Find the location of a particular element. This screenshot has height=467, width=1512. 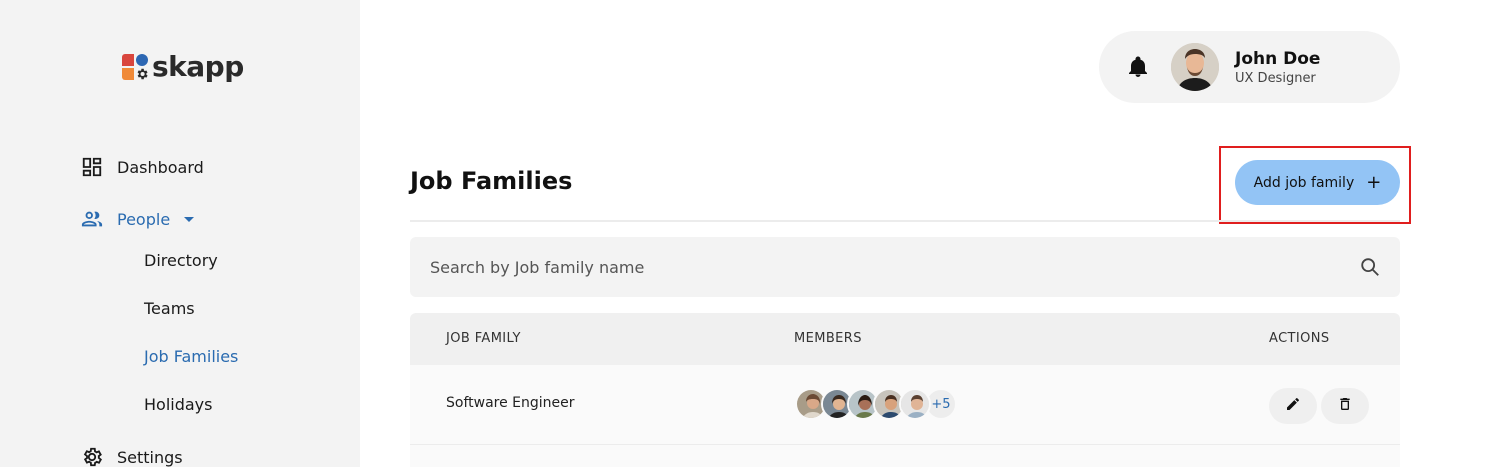

sidebar-item-settings: Settings is located at coordinates (131, 456).